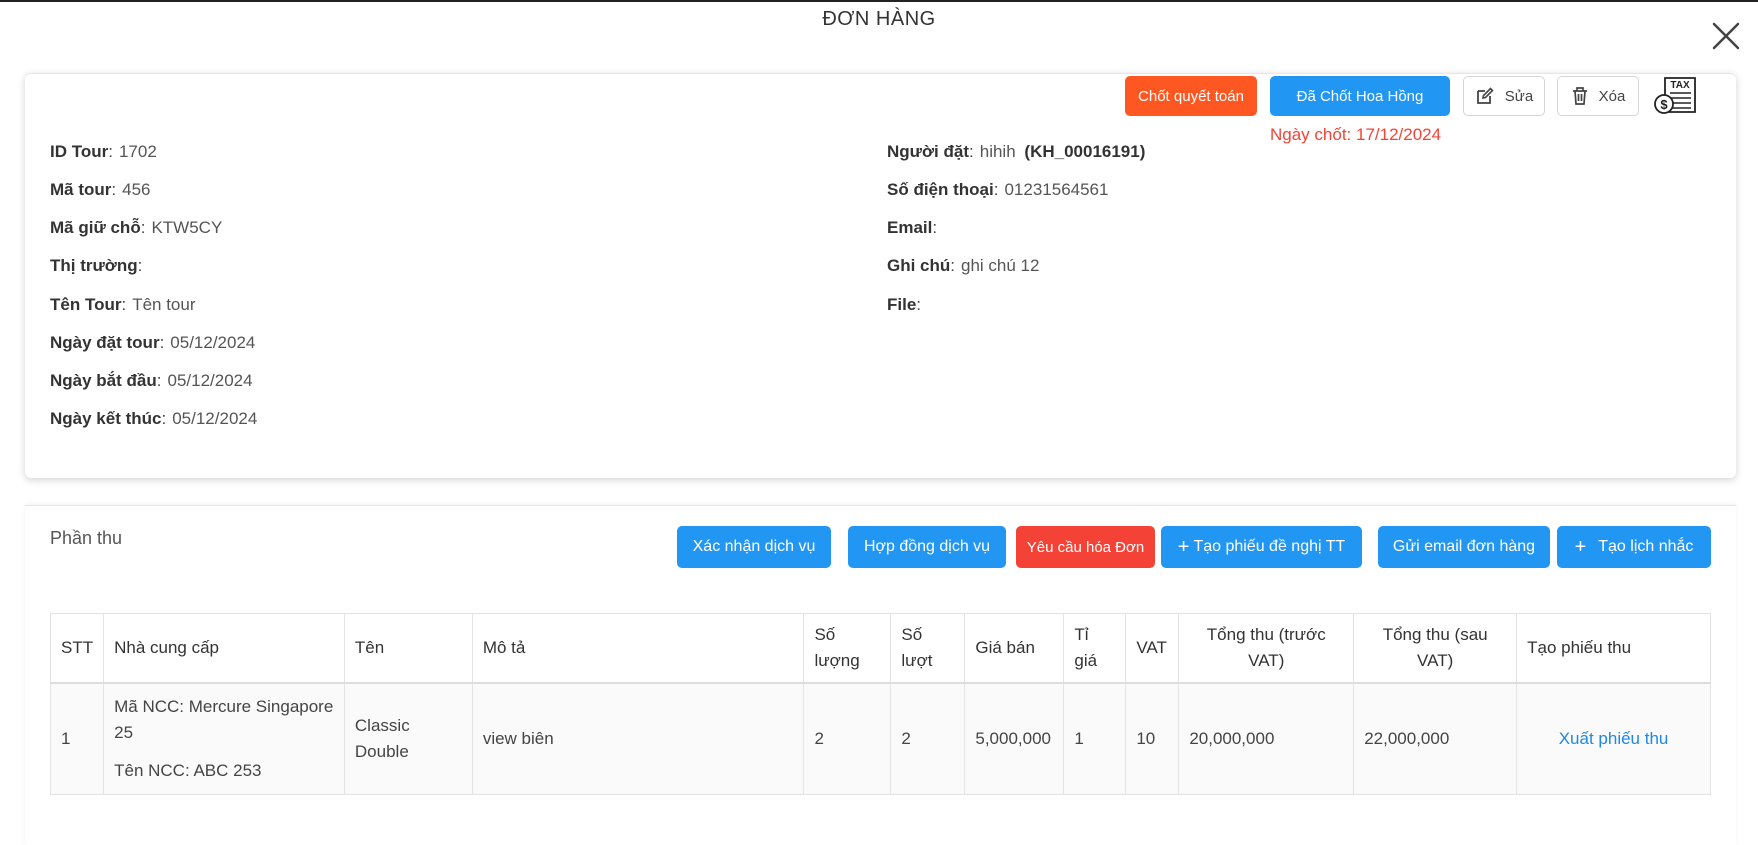  Describe the element at coordinates (77, 648) in the screenshot. I see `col-stt: STT` at that location.